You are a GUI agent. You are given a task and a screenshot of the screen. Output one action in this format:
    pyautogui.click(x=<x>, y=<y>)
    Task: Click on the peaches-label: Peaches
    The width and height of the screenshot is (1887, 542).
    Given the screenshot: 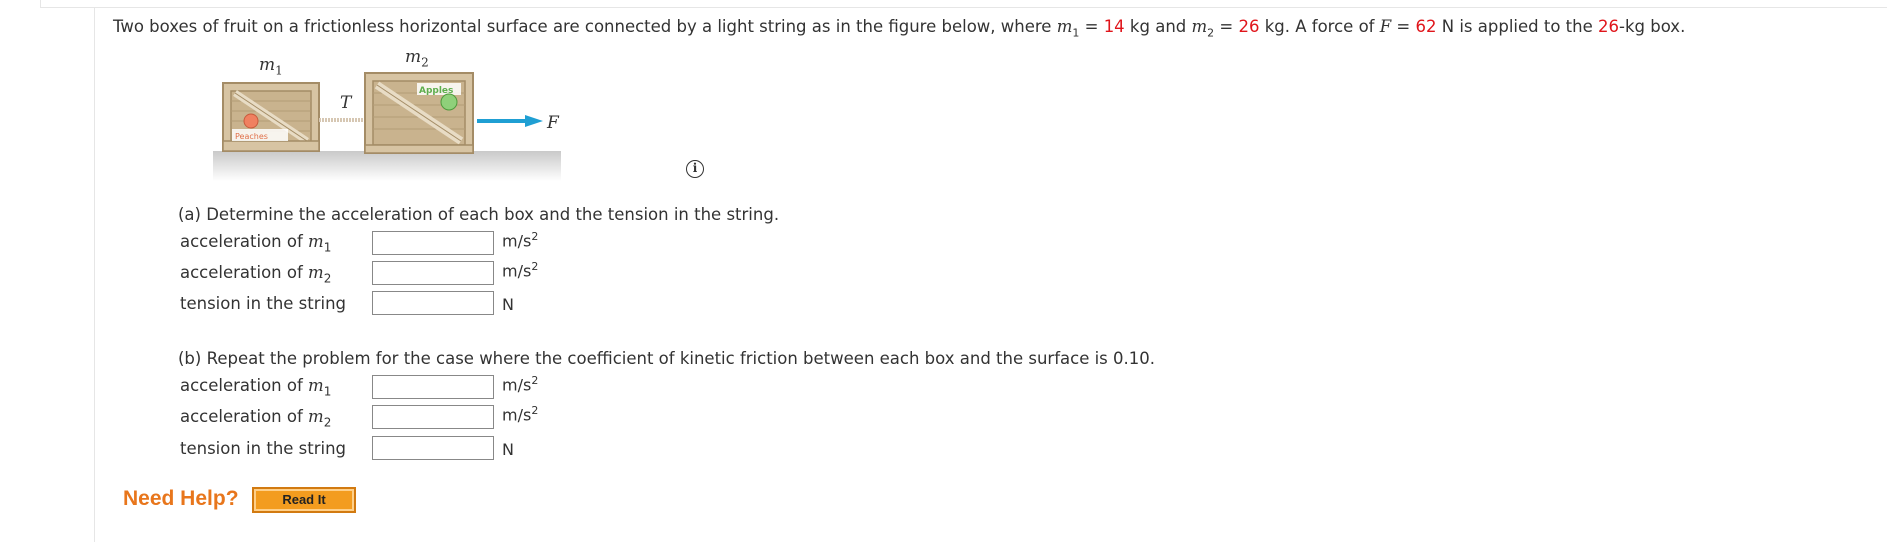 What is the action you would take?
    pyautogui.click(x=251, y=136)
    